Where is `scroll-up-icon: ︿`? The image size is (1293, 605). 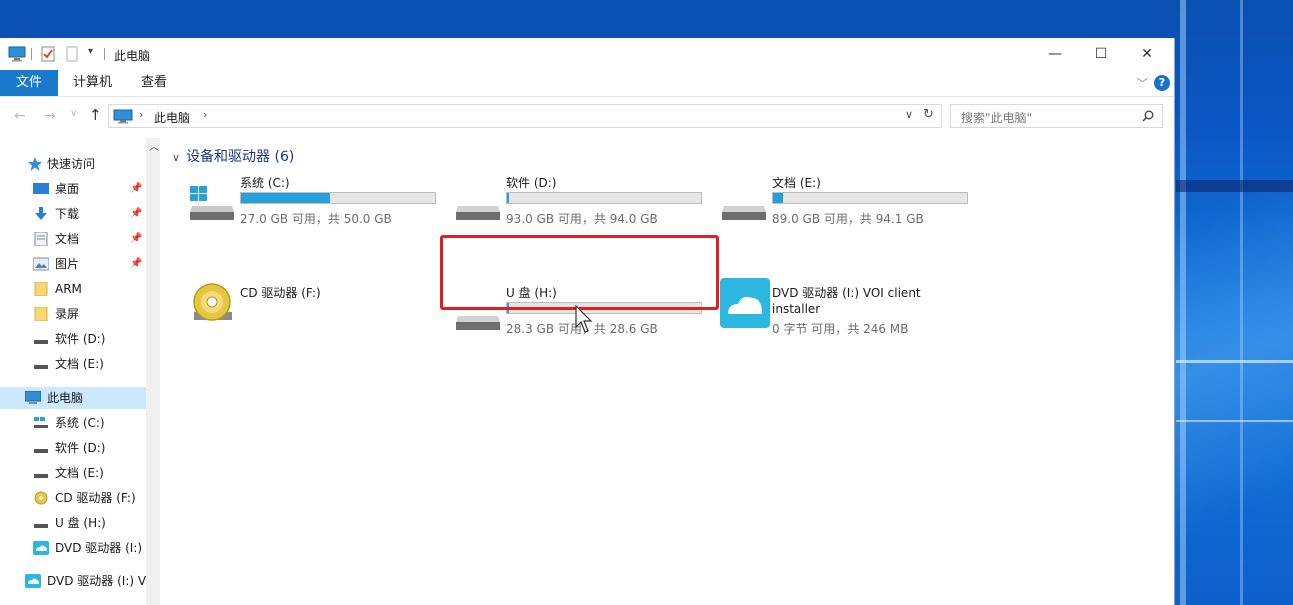 scroll-up-icon: ︿ is located at coordinates (154, 145).